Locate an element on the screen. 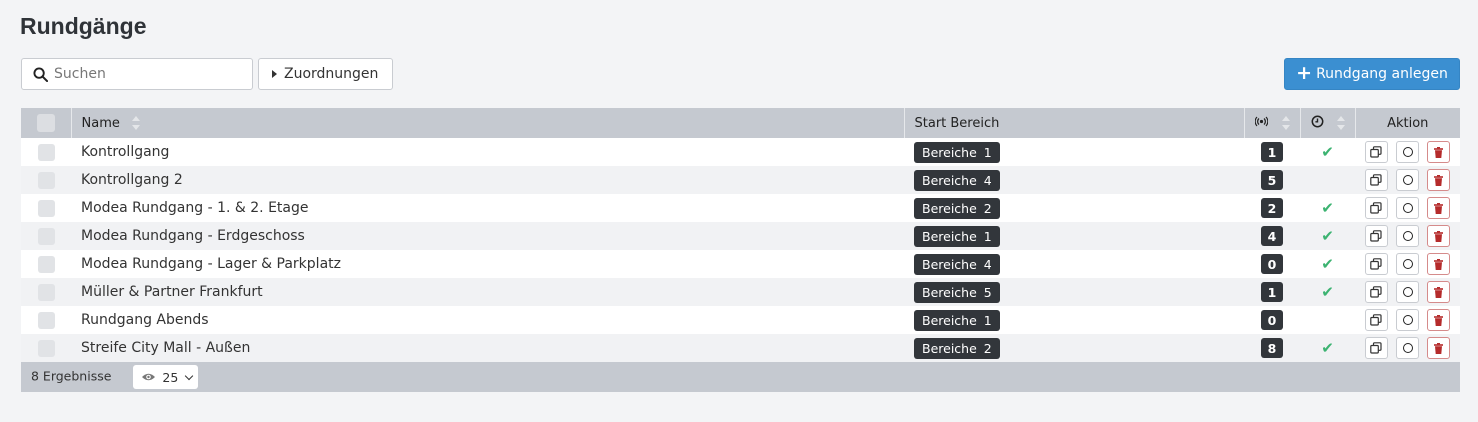  page-size-select: 25 is located at coordinates (166, 377).